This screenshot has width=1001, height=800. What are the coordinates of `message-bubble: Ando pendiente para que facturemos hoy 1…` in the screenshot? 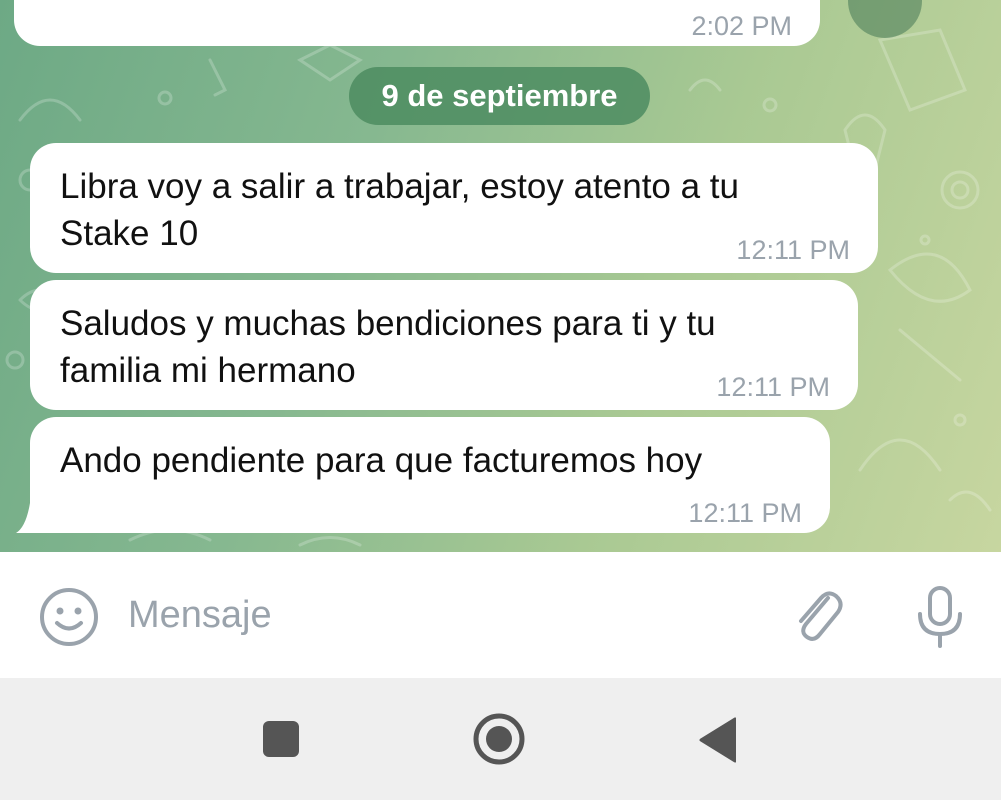 It's located at (430, 475).